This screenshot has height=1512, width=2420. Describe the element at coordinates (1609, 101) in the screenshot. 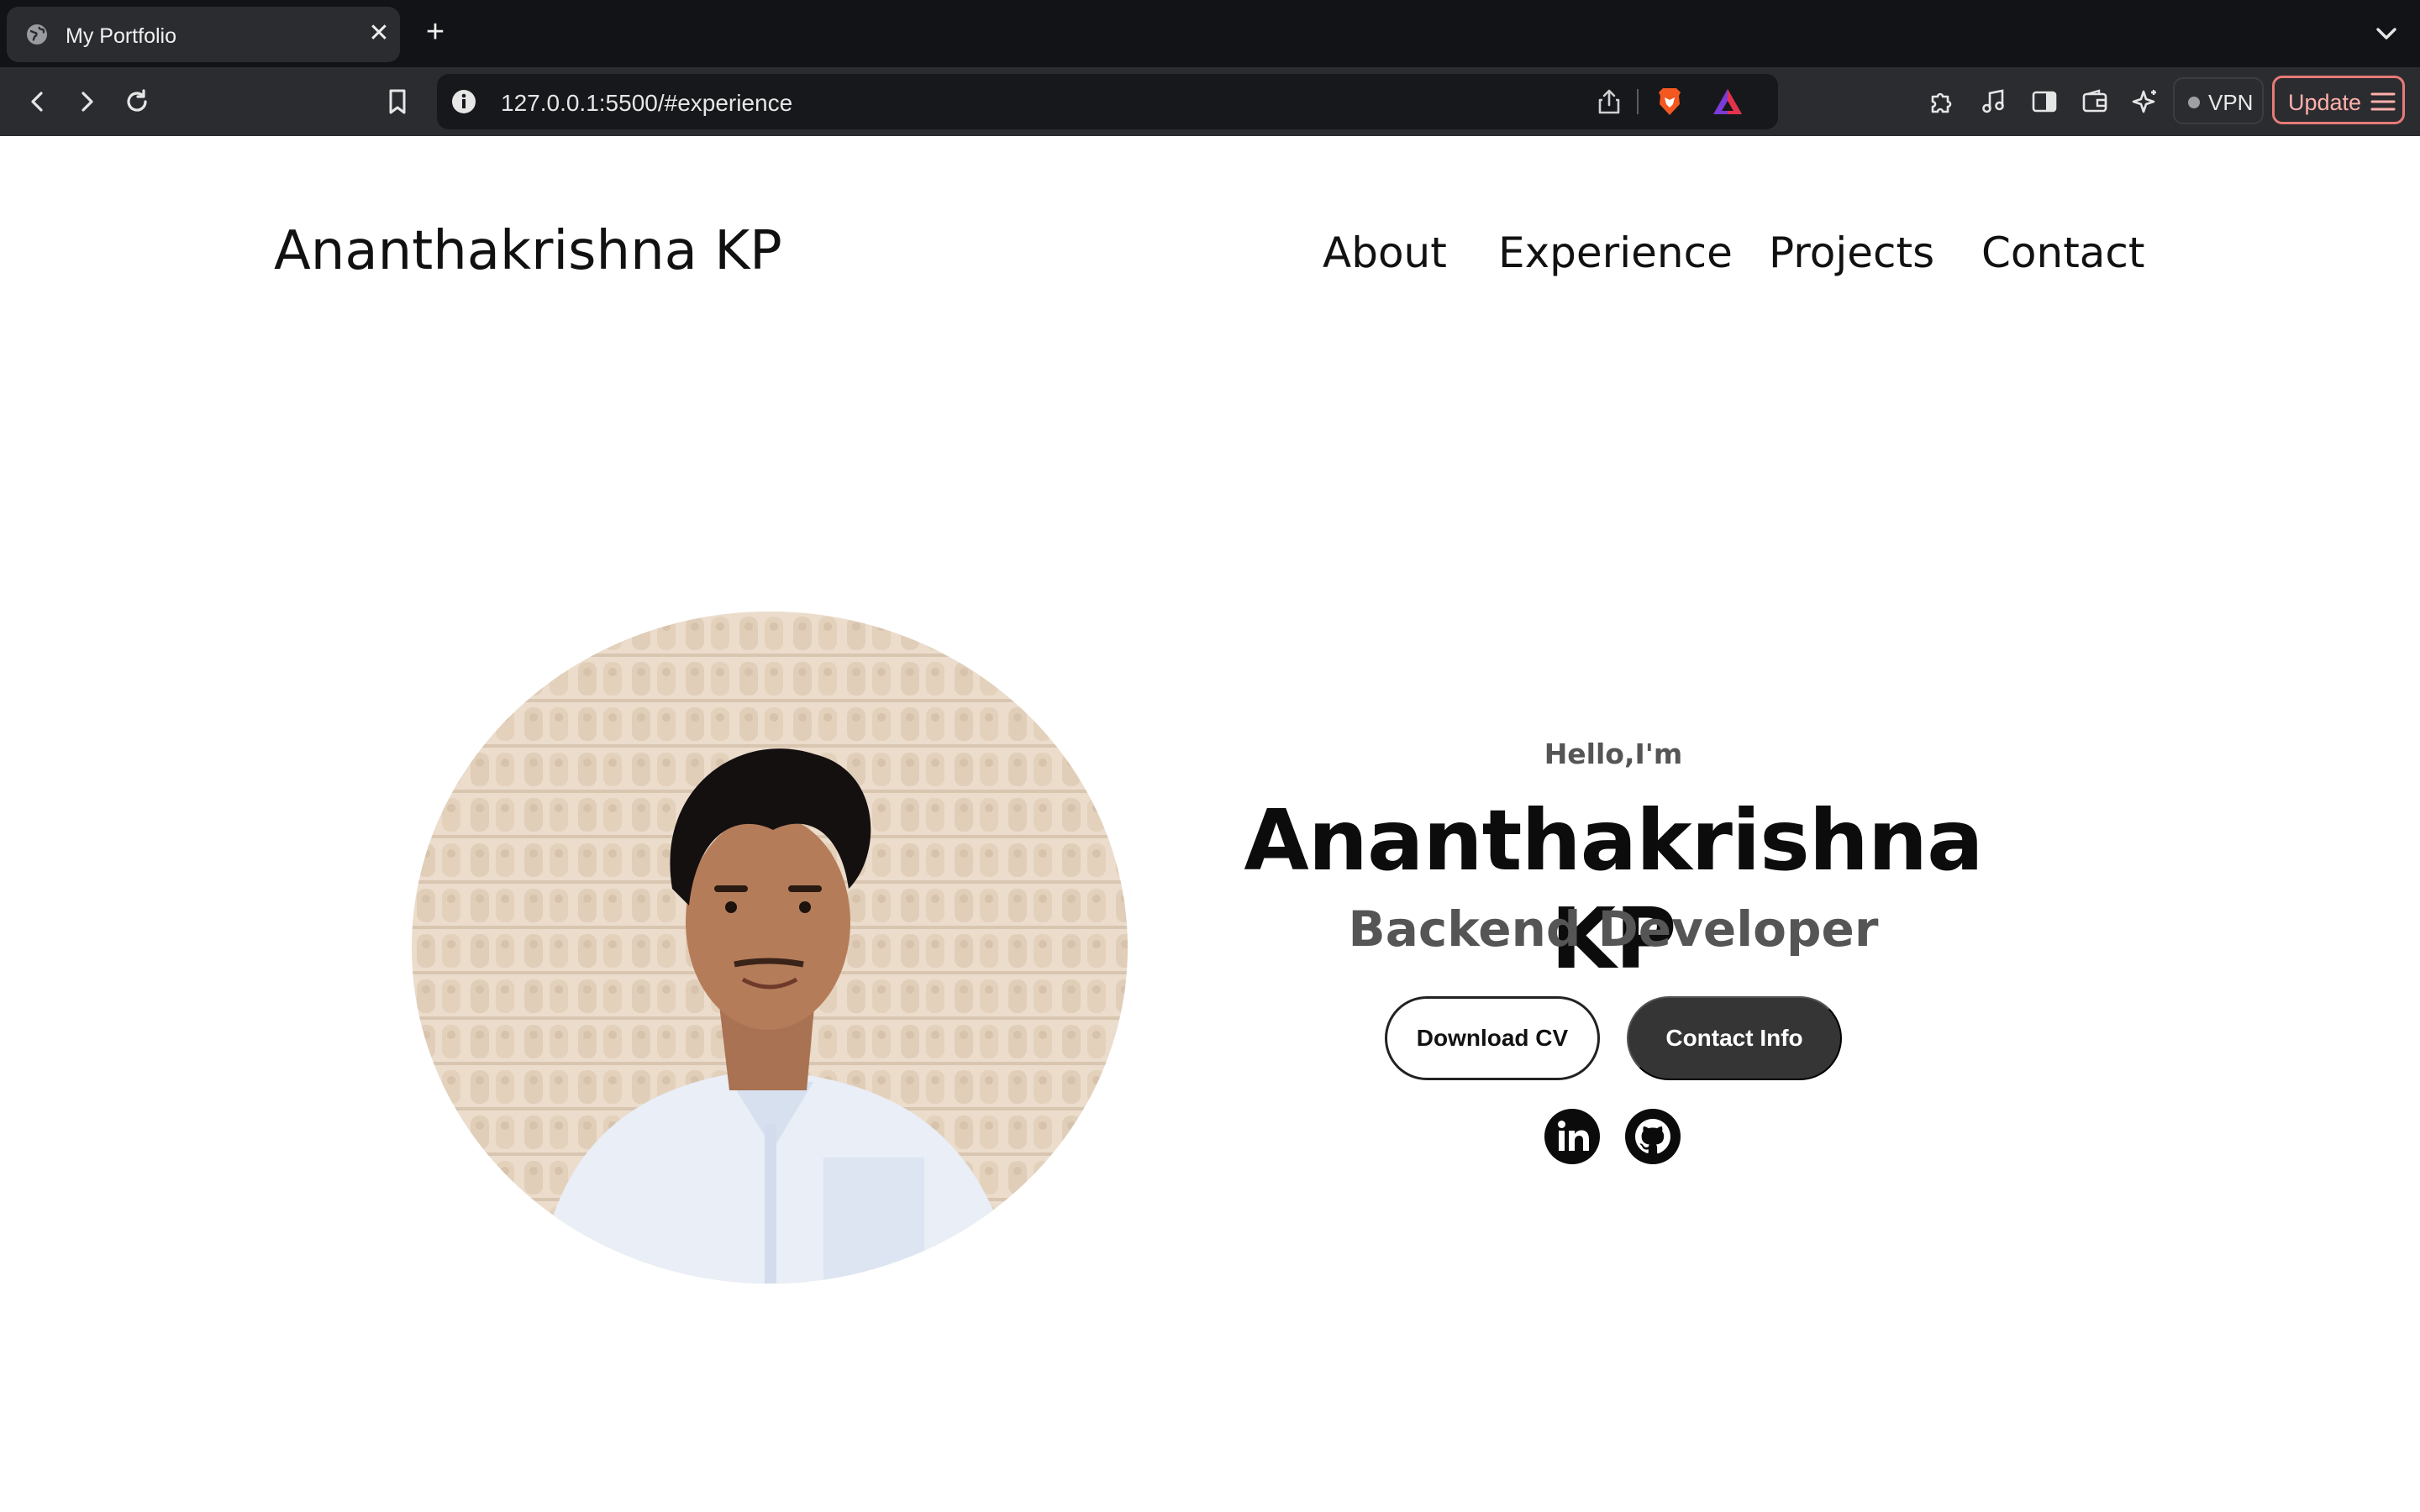

I see `share-icon` at that location.